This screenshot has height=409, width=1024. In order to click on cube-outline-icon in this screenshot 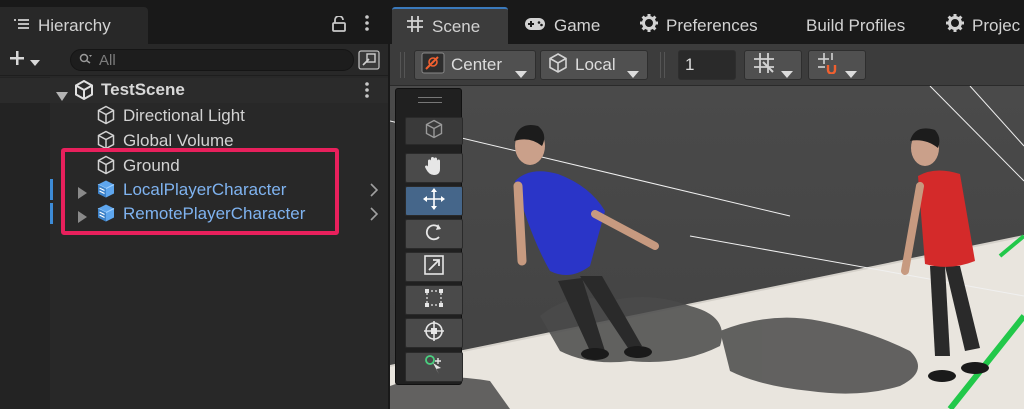, I will do `click(434, 131)`.